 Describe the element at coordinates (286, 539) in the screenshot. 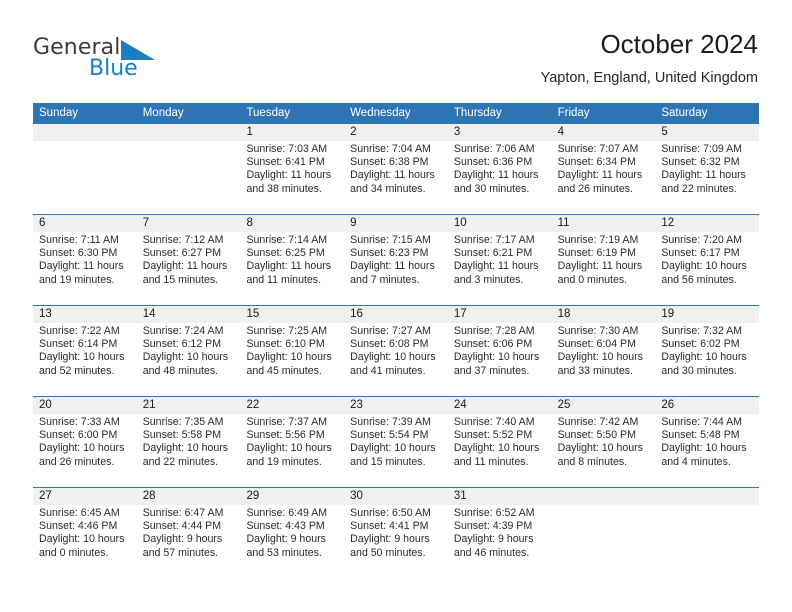

I see `daylight-text-line1: Daylight: 9 hours` at that location.